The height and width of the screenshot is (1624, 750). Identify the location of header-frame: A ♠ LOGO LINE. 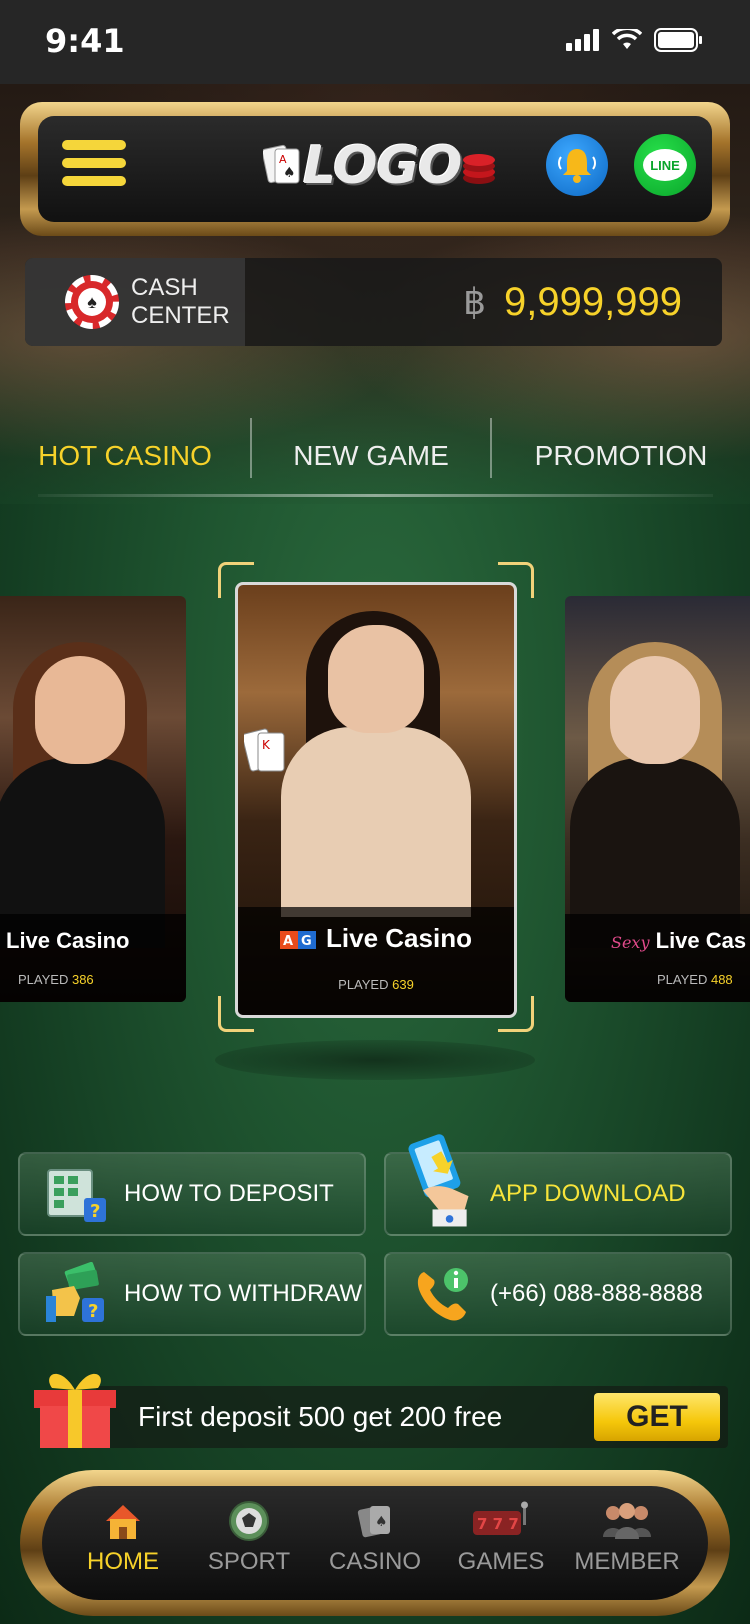
(375, 169).